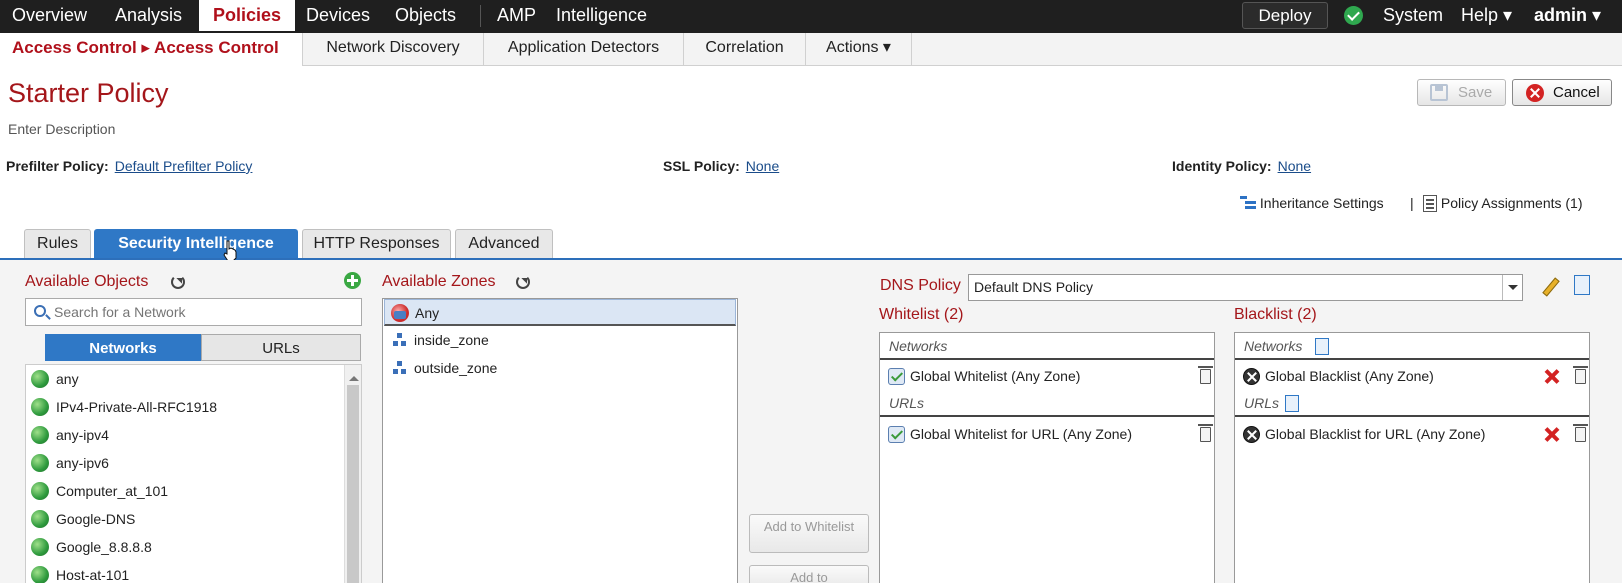  I want to click on refresh-zones-icon, so click(523, 282).